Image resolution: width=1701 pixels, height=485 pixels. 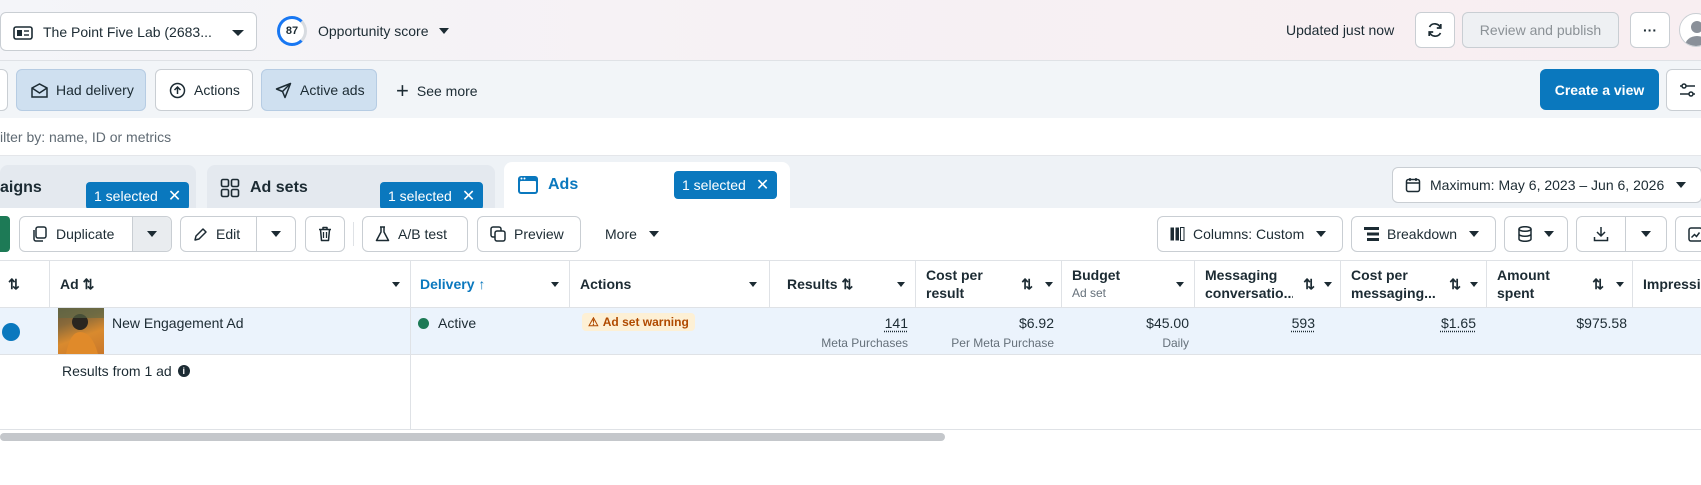 What do you see at coordinates (989, 284) in the screenshot?
I see `column-header-cost-per-result: Cost per result ⇅` at bounding box center [989, 284].